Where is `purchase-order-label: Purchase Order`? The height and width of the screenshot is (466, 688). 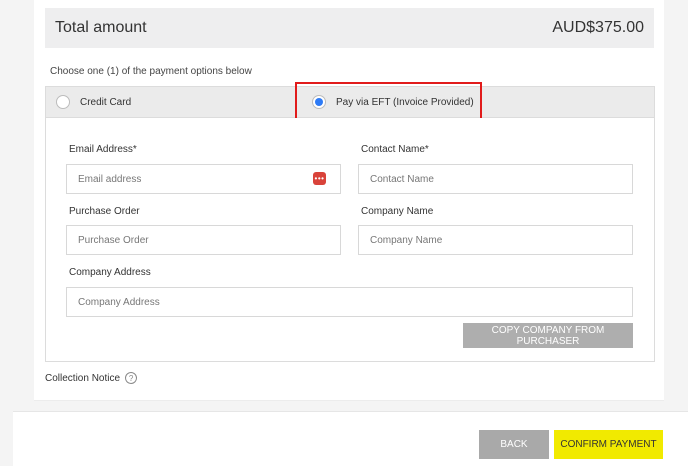 purchase-order-label: Purchase Order is located at coordinates (104, 211).